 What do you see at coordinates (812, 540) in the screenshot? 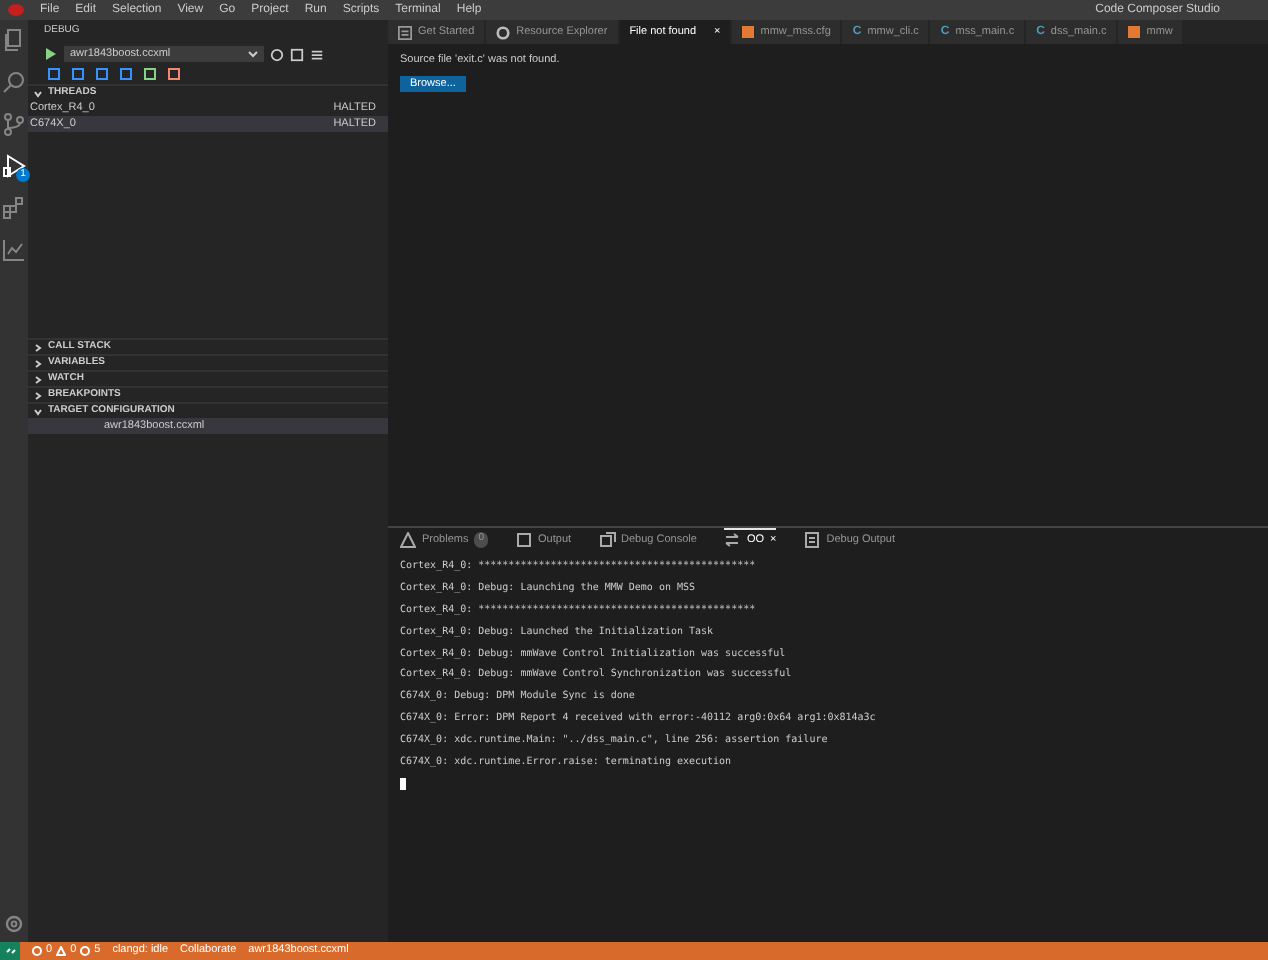
I see `document-icon` at bounding box center [812, 540].